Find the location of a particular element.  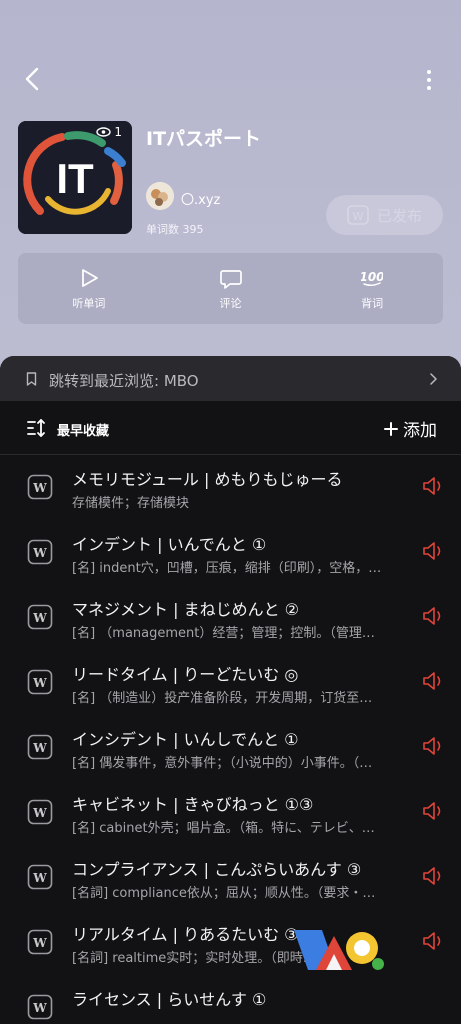

back-arrow-icon is located at coordinates (33, 79).